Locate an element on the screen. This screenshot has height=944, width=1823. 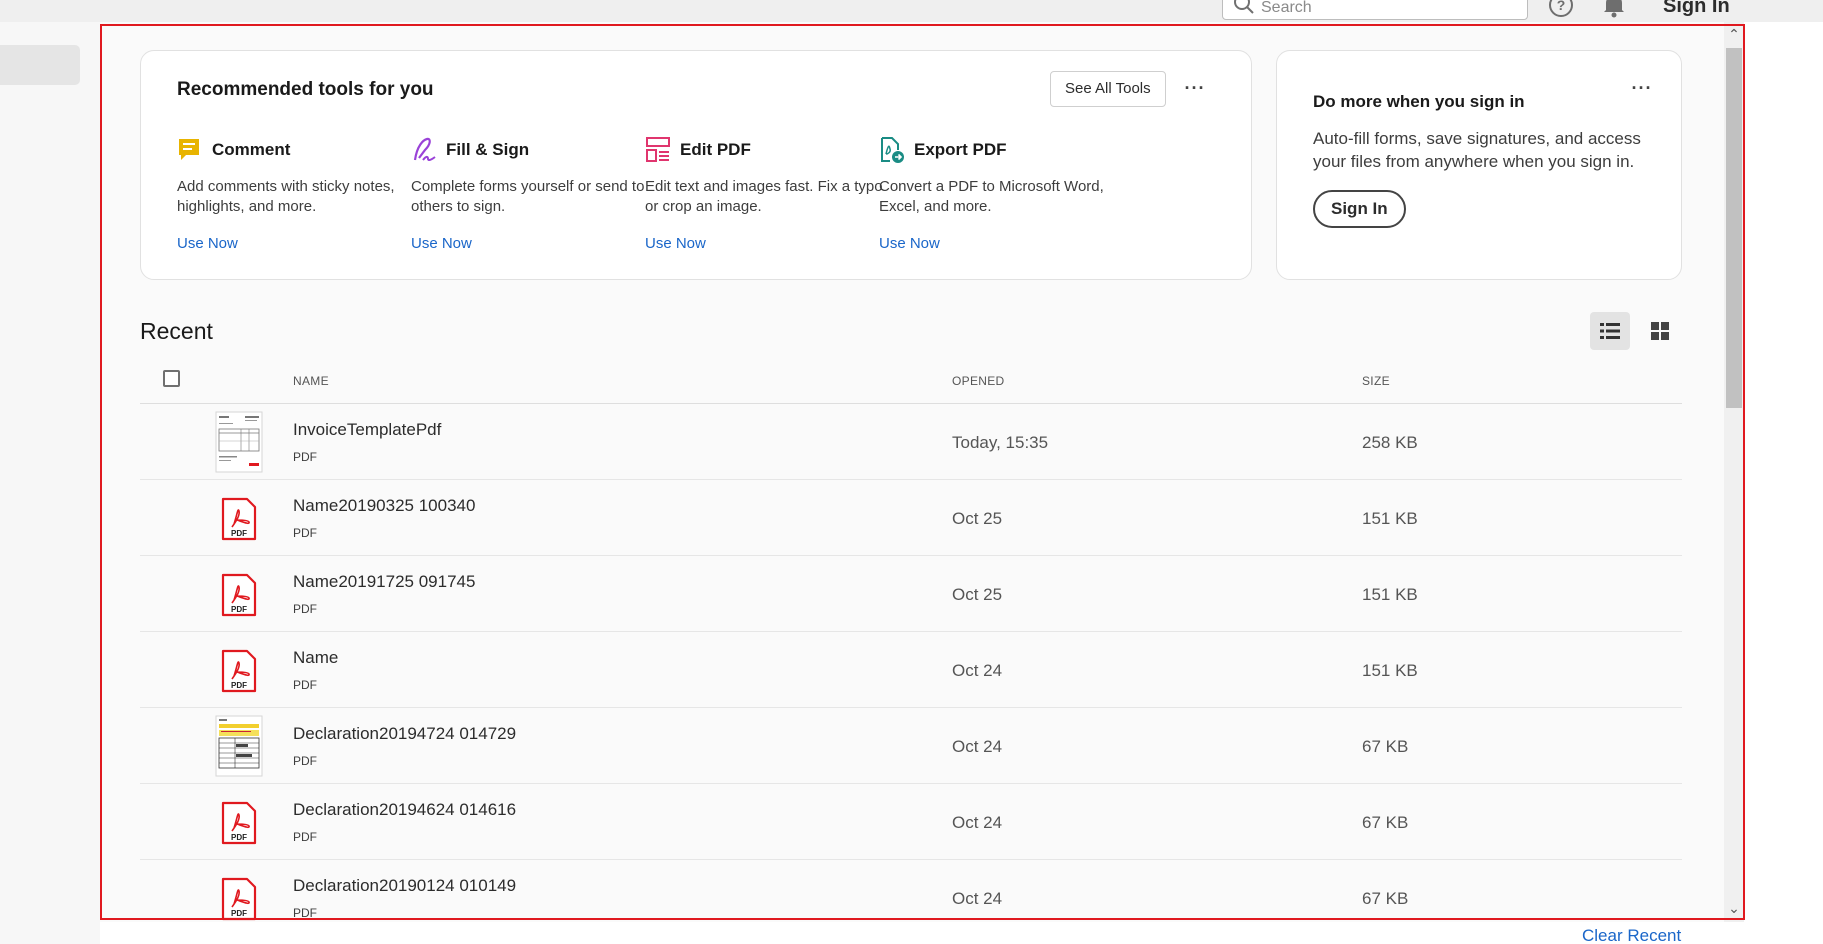
sign-in-button: Sign In is located at coordinates (1359, 209).